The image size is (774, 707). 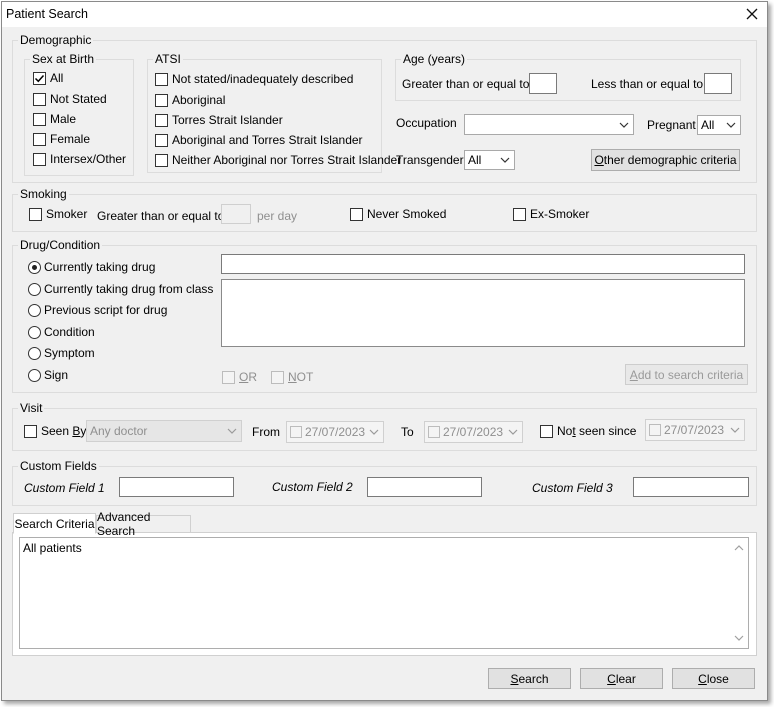 I want to click on not-seen-date-value: 27/07/2023, so click(x=694, y=430).